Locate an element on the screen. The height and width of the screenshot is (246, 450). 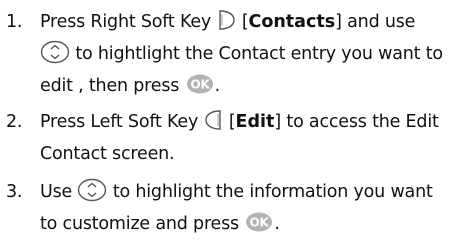
right-soft-key-icon is located at coordinates (226, 20).